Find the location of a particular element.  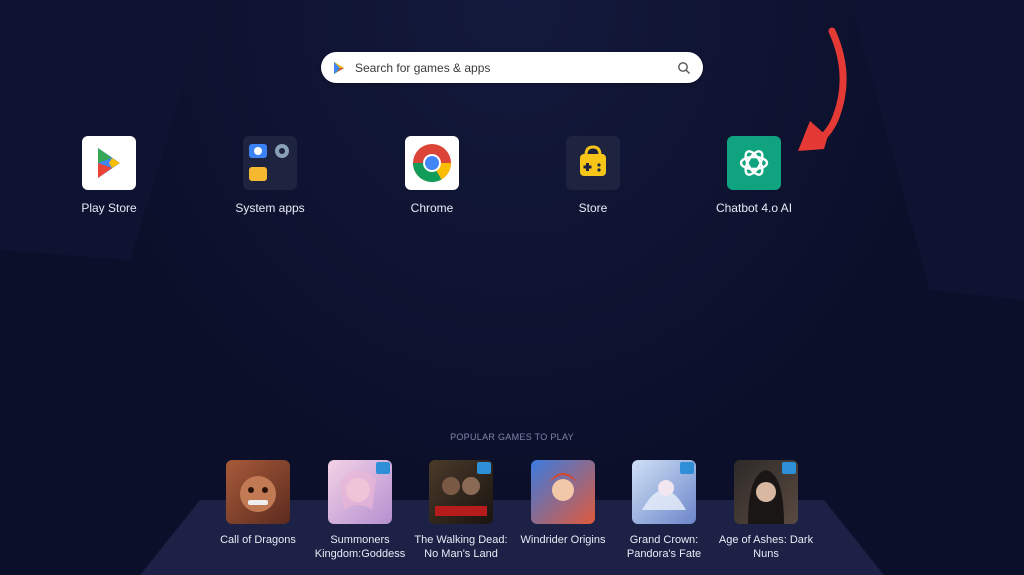

game-walking-dead: The Walking Dead: No Man's Land is located at coordinates (461, 510).